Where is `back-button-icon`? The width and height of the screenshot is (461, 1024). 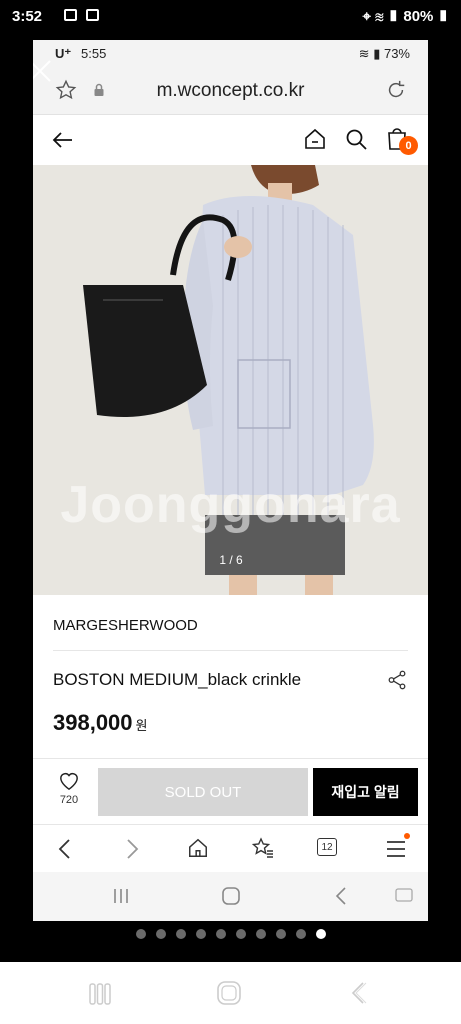 back-button-icon is located at coordinates (358, 993).